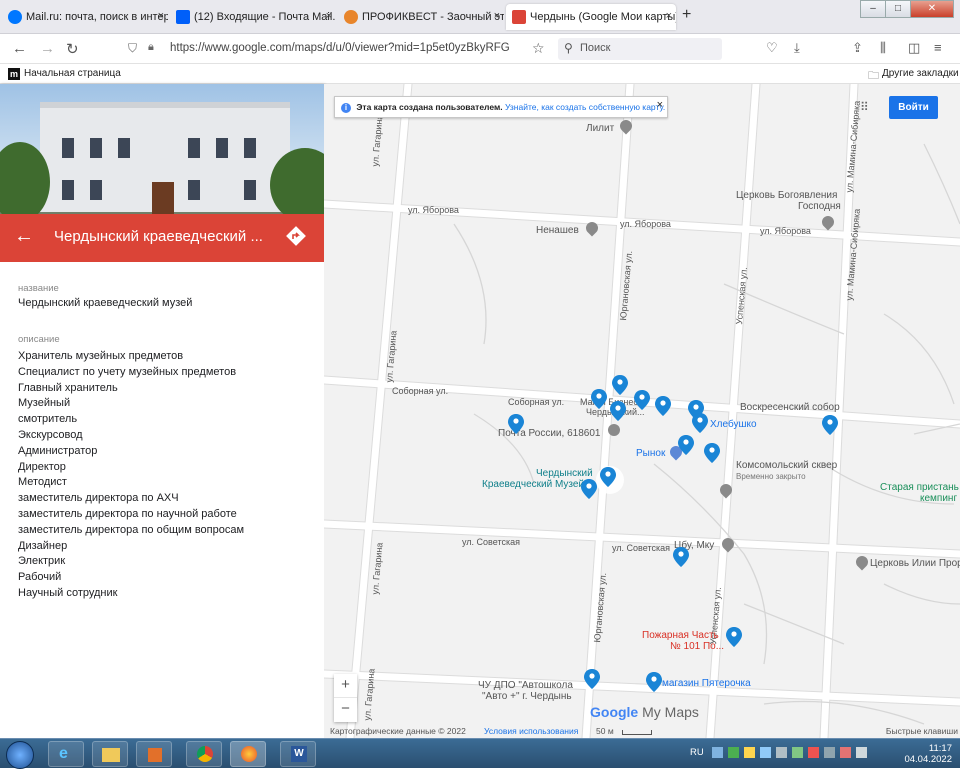 Image resolution: width=960 pixels, height=769 pixels. Describe the element at coordinates (585, 107) in the screenshot. I see `learn-more-link: Узнайте, как создать собственную карту.` at that location.